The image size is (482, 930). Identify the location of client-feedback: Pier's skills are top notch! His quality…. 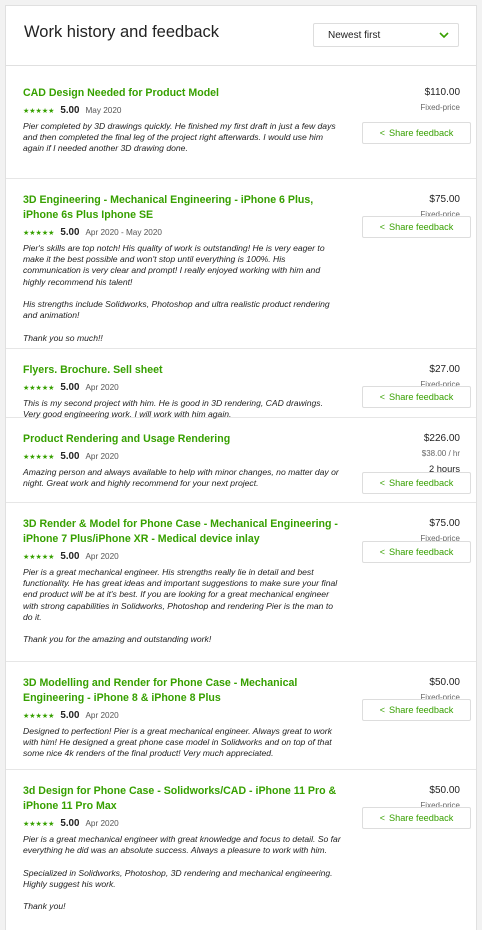
(176, 293).